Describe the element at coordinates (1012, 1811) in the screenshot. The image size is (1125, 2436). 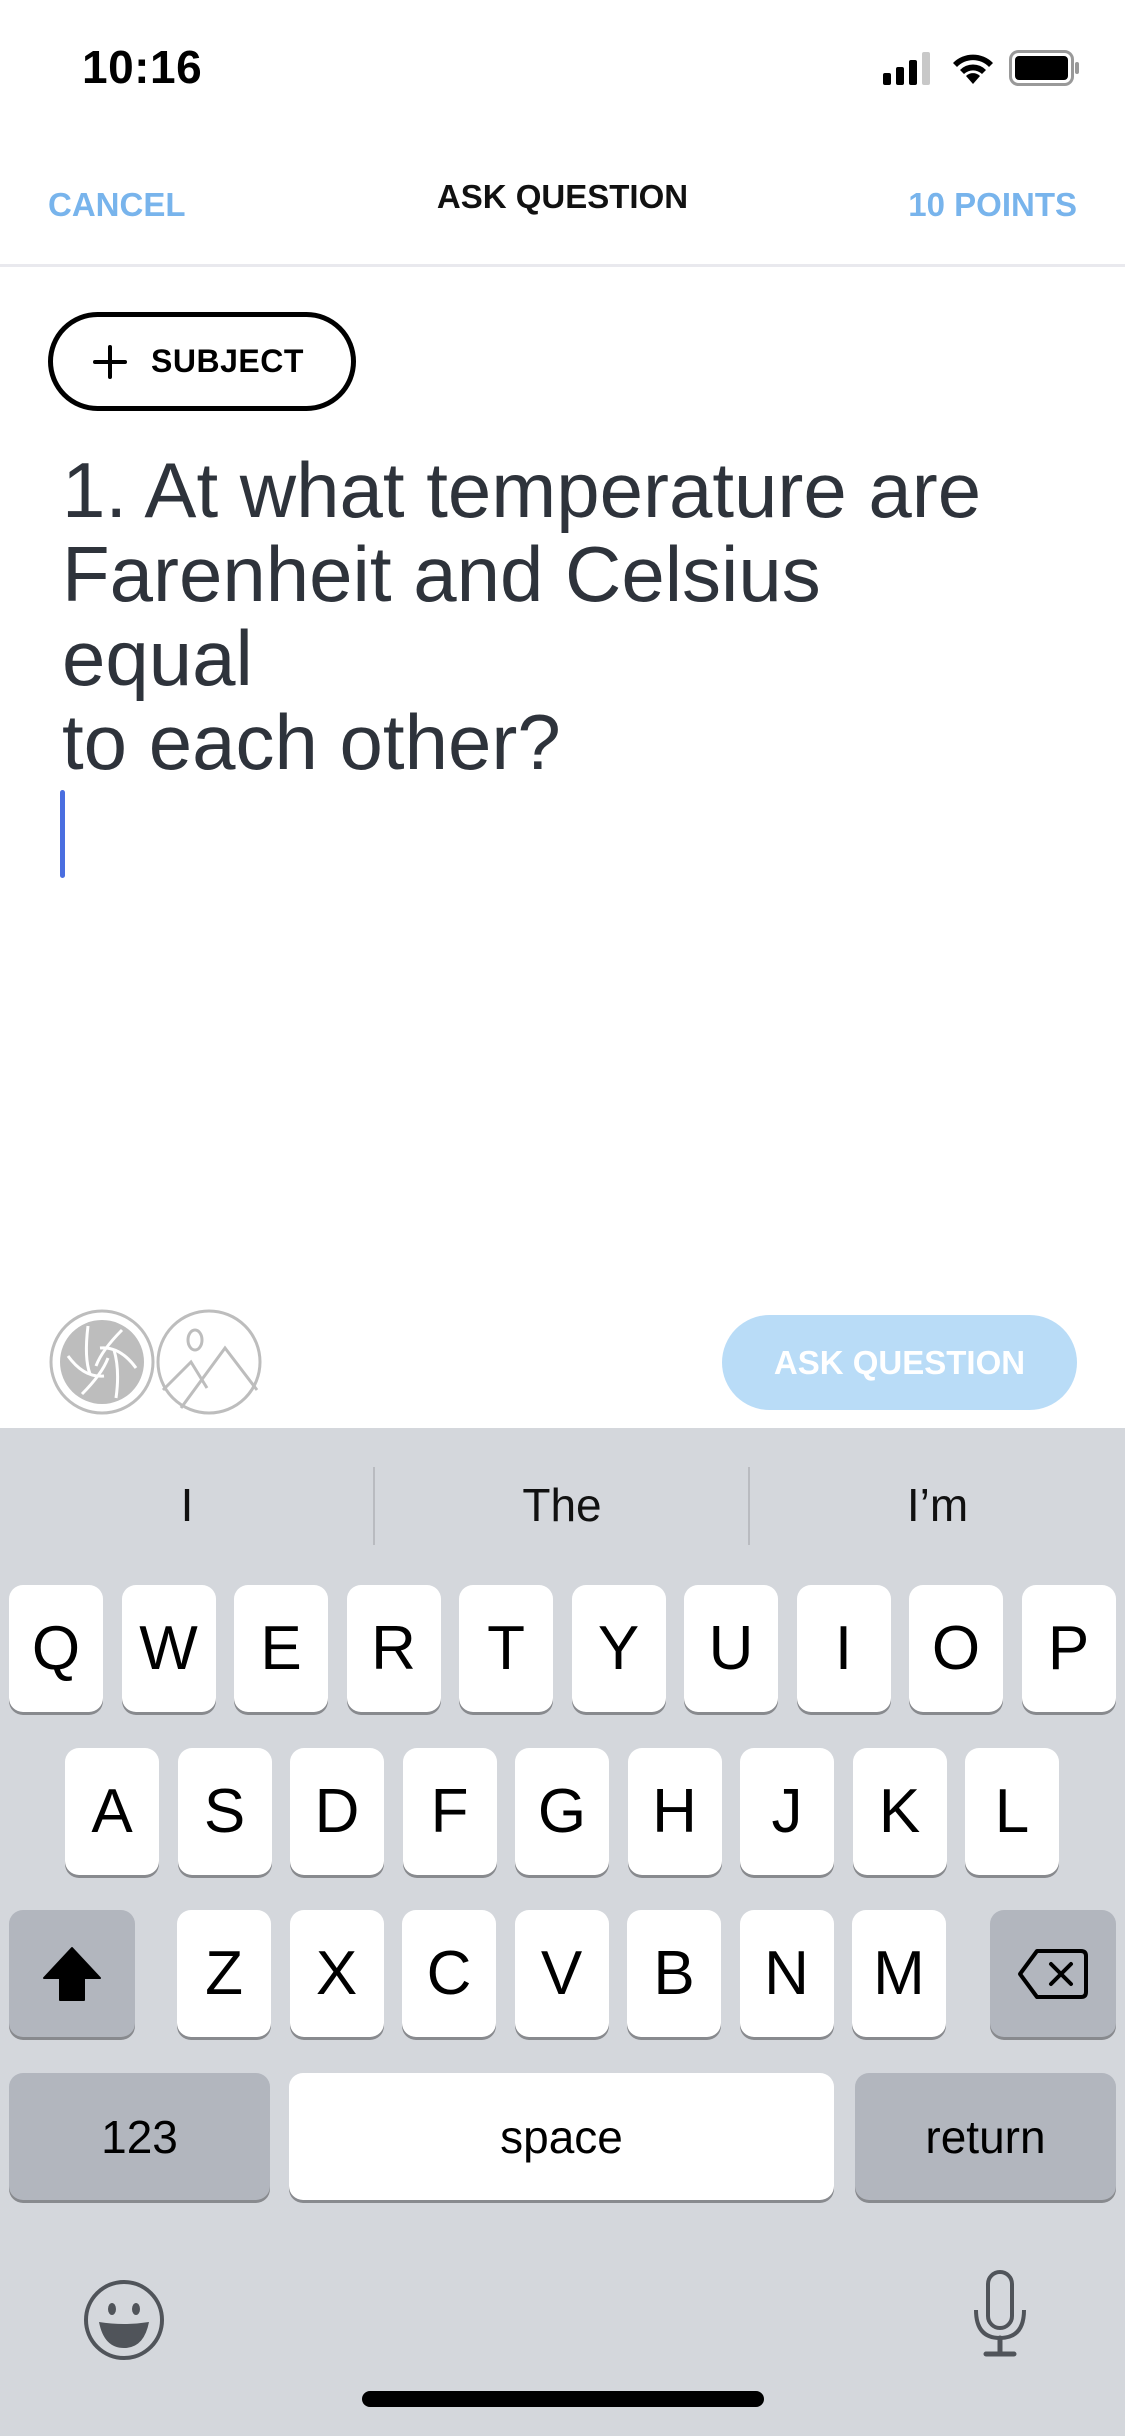
I see `key-letter: L` at that location.